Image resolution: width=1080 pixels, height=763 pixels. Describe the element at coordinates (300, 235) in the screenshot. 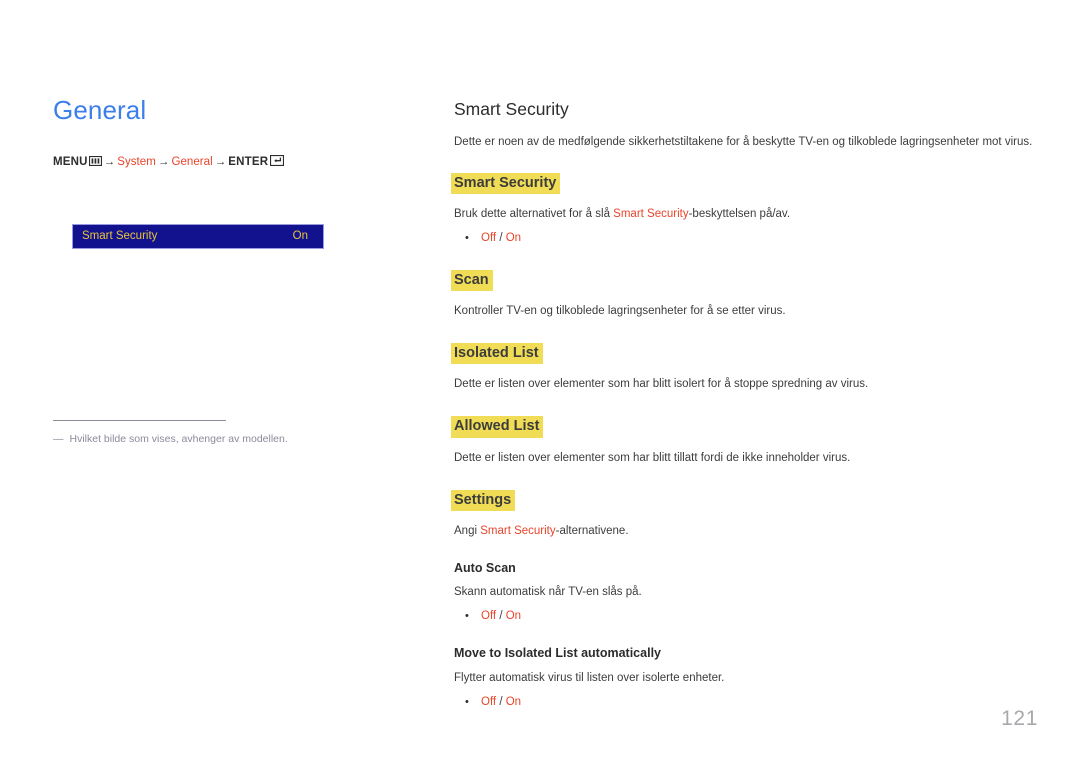

I see `osd-item-value: On` at that location.